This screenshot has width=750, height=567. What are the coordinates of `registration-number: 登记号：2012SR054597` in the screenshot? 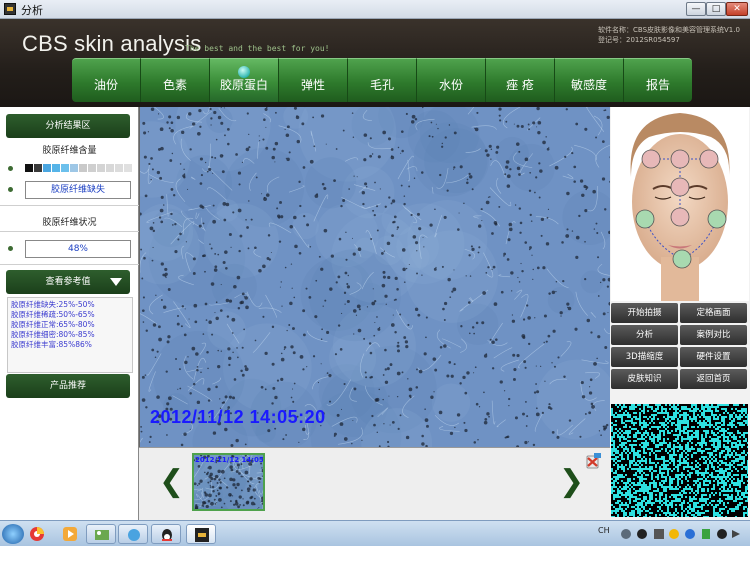 It's located at (639, 40).